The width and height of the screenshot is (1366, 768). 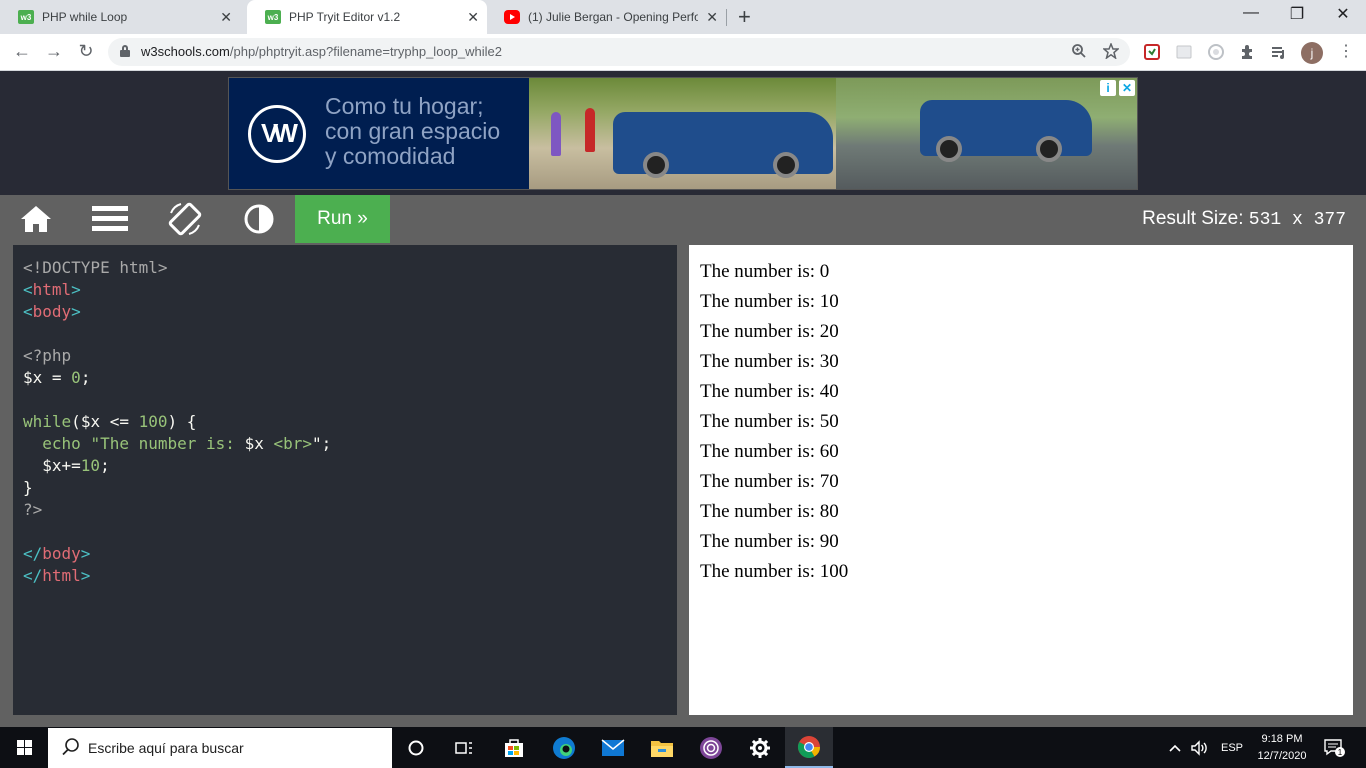 What do you see at coordinates (809, 747) in the screenshot?
I see `chrome-icon` at bounding box center [809, 747].